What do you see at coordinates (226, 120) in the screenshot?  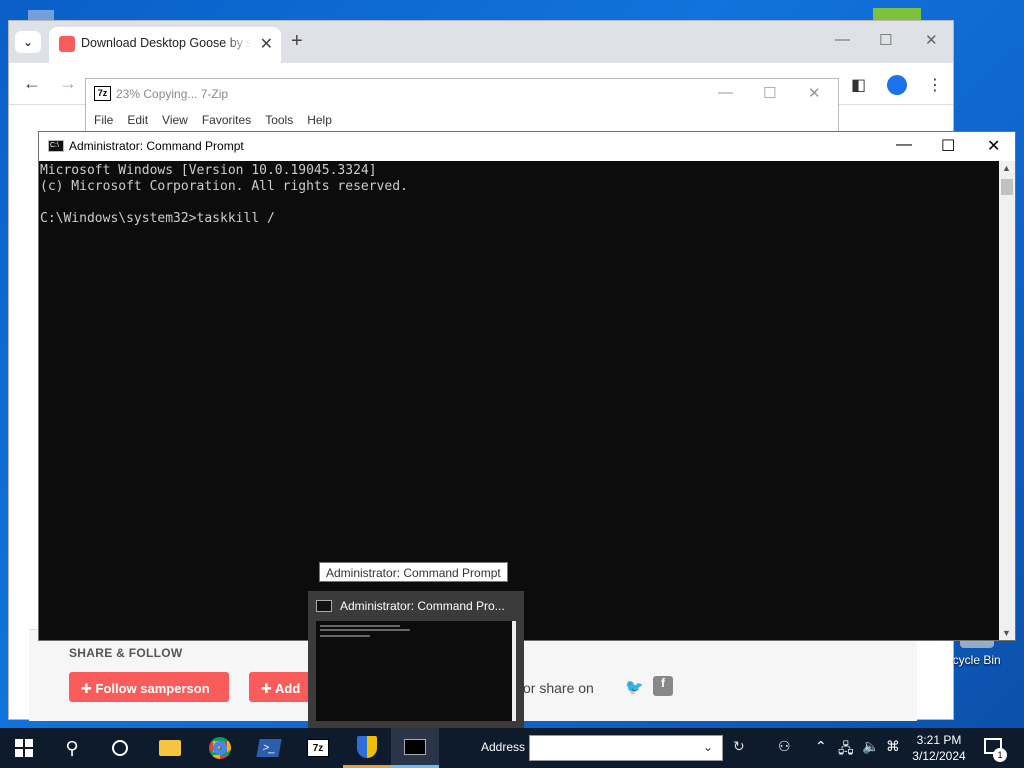 I see `menu-favorites: Favorites` at bounding box center [226, 120].